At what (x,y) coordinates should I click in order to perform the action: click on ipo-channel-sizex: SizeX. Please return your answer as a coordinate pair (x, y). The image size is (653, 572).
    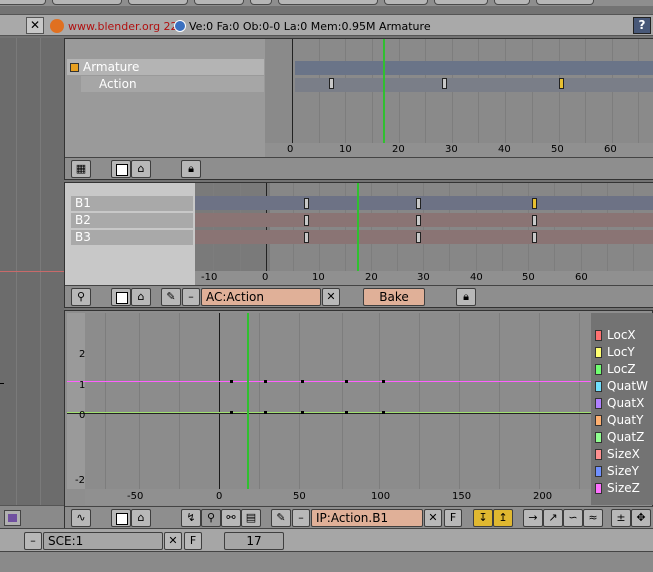
    Looking at the image, I should click on (621, 454).